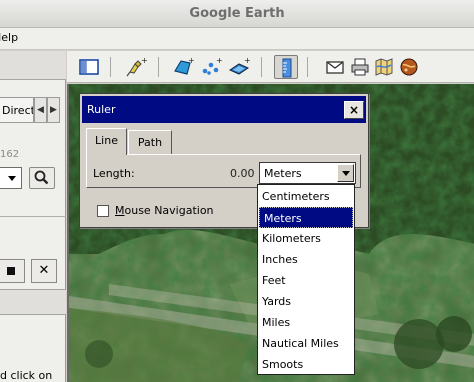 The height and width of the screenshot is (382, 474). What do you see at coordinates (306, 259) in the screenshot?
I see `unit-option-inches: Inches` at bounding box center [306, 259].